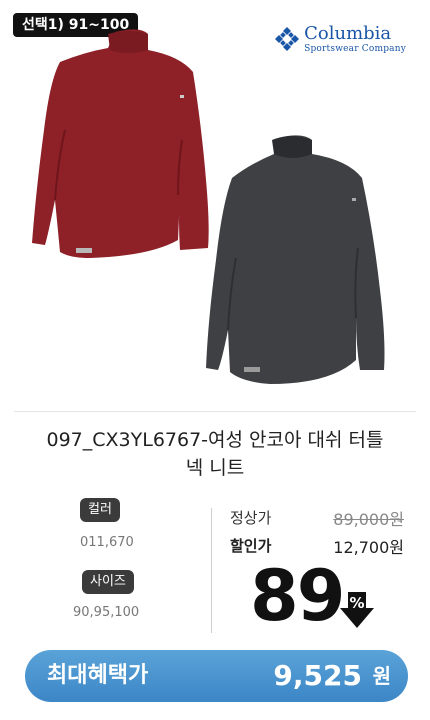 This screenshot has height=720, width=430. What do you see at coordinates (98, 675) in the screenshot?
I see `max-benefit-label: 최대혜택가` at bounding box center [98, 675].